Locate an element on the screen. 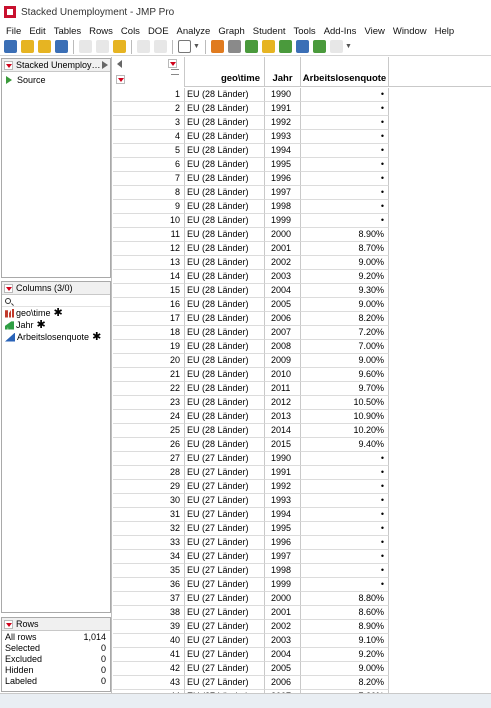  table-row: 35 EU (27 Länder) 1998 • is located at coordinates (302, 571).